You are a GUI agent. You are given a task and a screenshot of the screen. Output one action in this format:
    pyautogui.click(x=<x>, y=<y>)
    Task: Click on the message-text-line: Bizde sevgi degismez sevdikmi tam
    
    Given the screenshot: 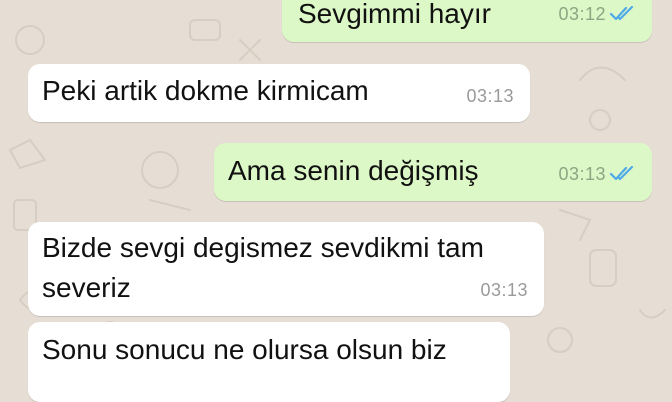 What is the action you would take?
    pyautogui.click(x=263, y=247)
    